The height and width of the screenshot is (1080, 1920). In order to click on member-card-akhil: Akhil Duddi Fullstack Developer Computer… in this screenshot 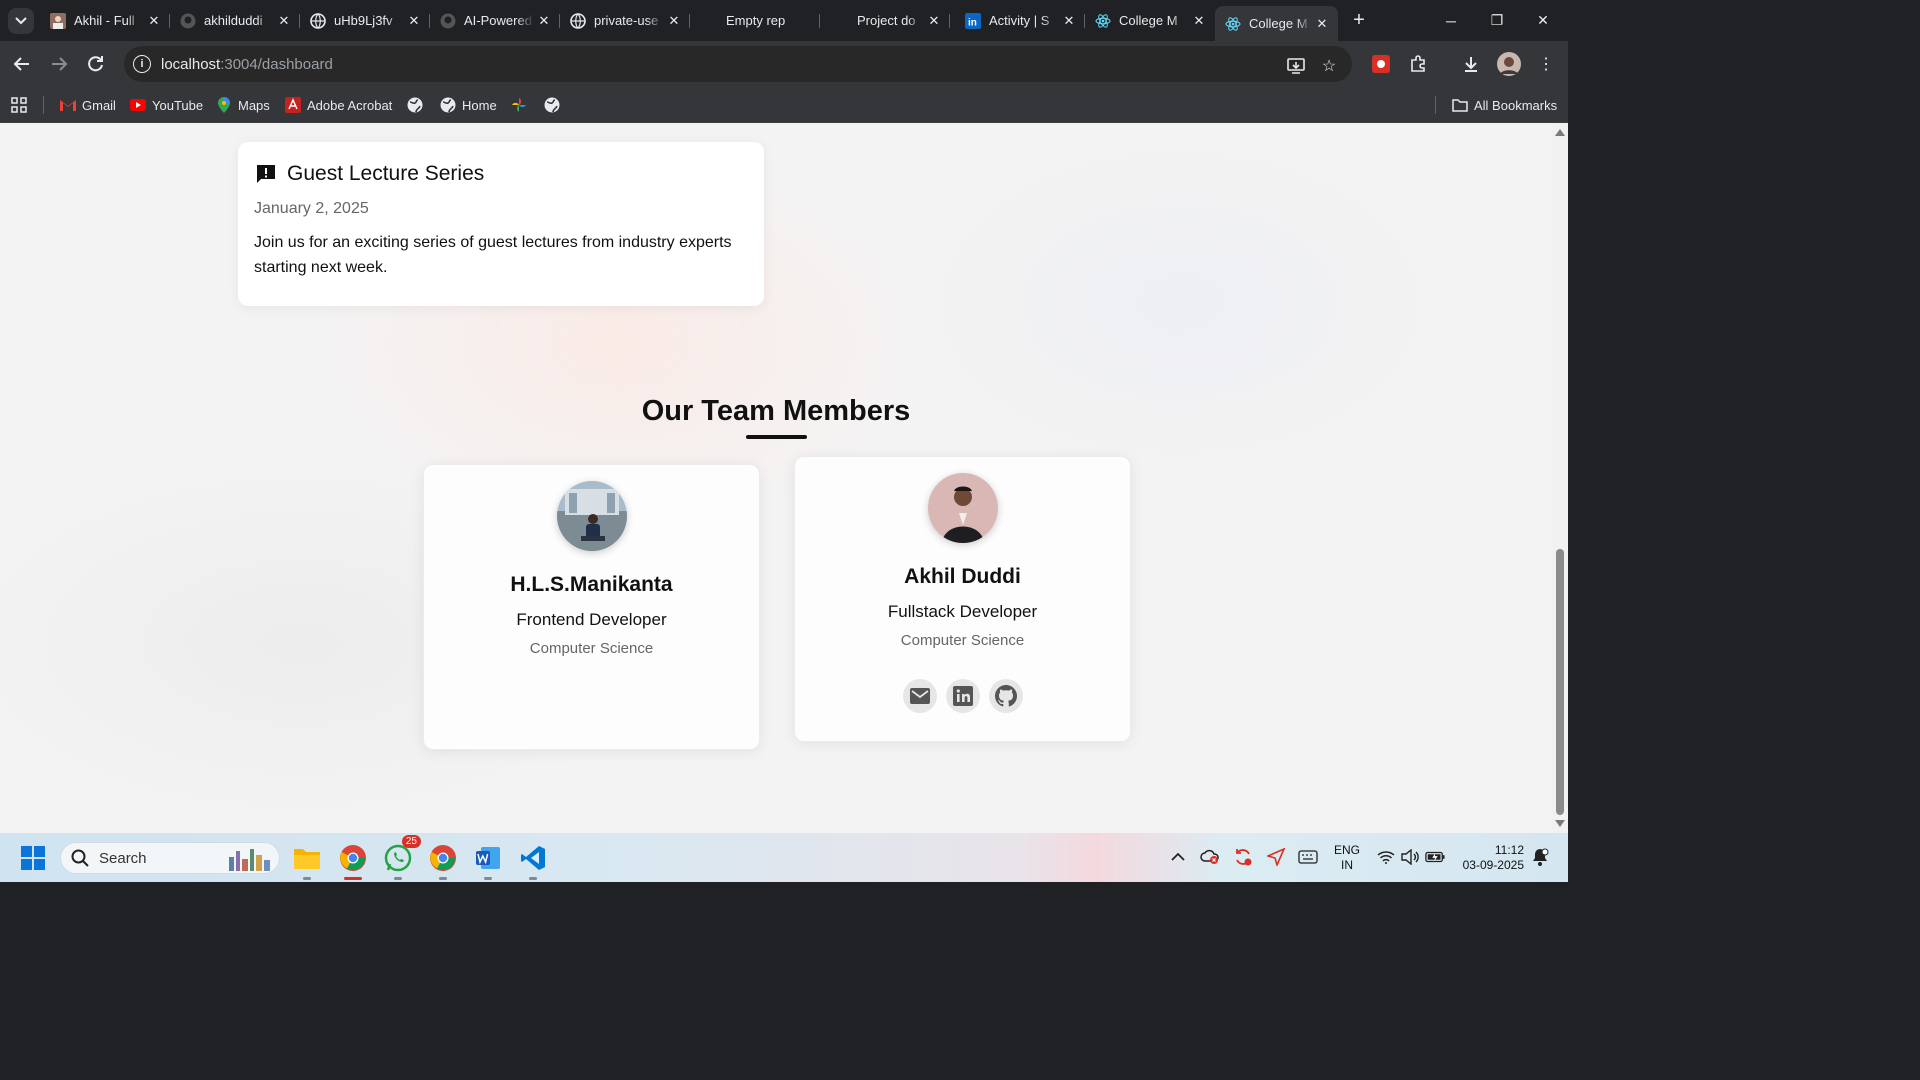, I will do `click(962, 599)`.